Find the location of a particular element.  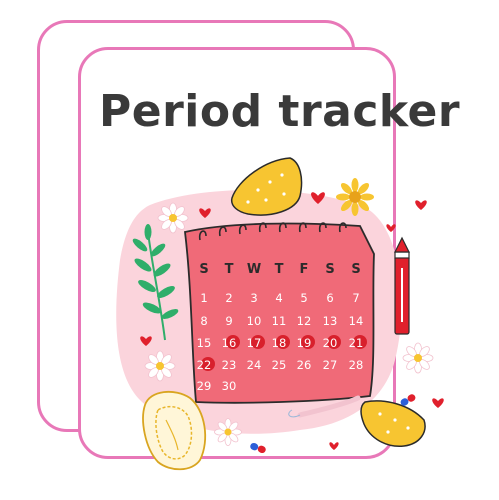

calendar-day-number: 6 is located at coordinates (329, 298).